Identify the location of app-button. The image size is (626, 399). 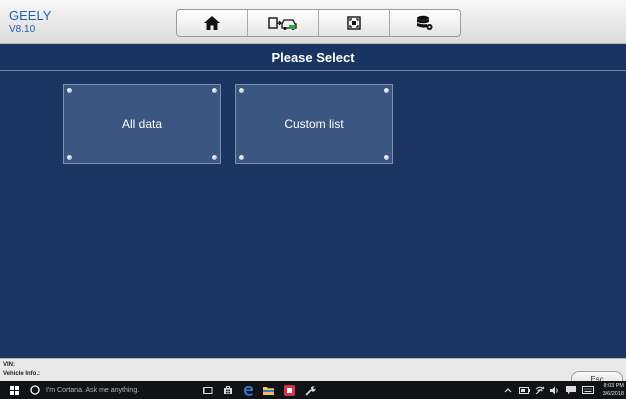
(289, 390).